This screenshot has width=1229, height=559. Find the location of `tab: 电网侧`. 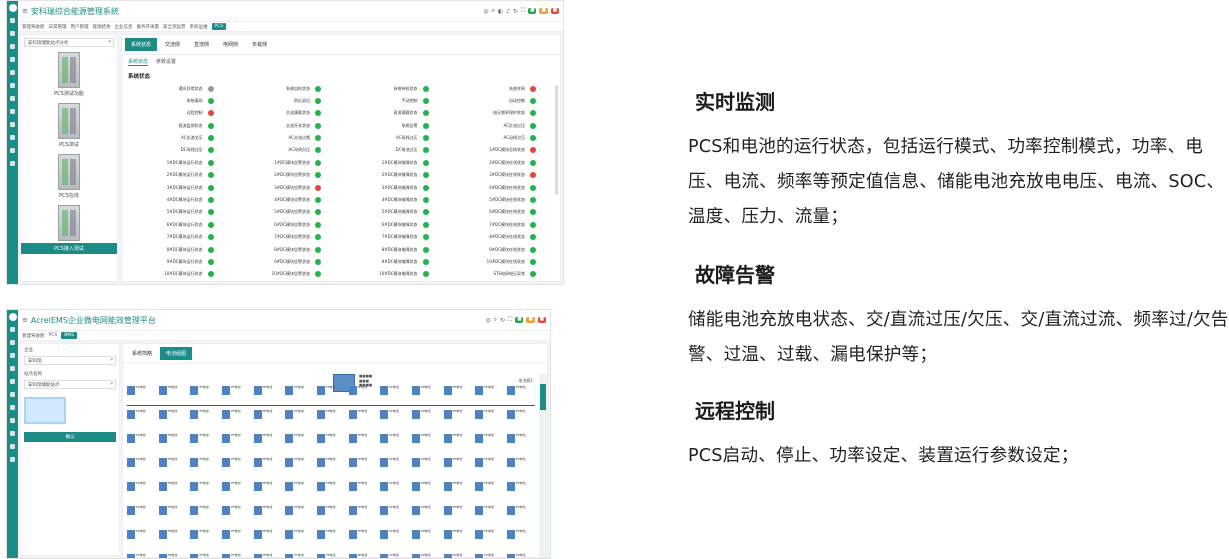

tab: 电网侧 is located at coordinates (230, 44).